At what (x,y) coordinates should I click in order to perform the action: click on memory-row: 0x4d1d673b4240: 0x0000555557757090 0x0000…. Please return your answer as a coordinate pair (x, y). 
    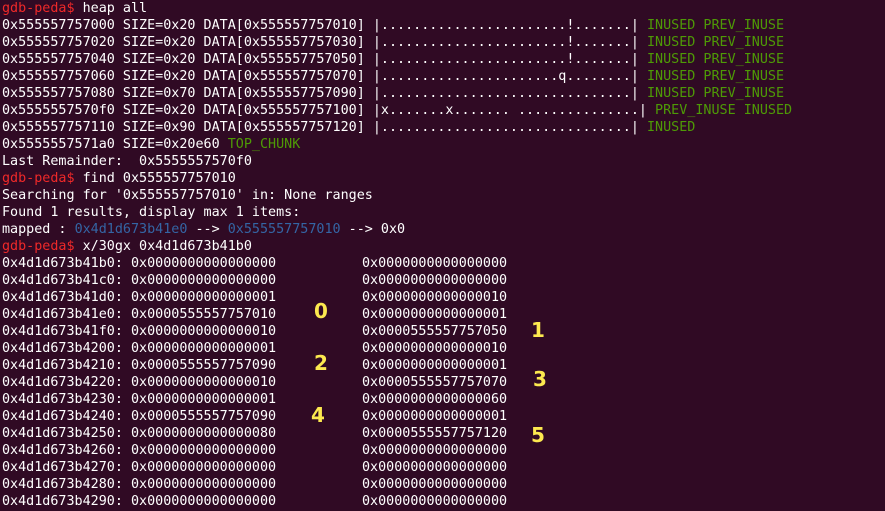
    Looking at the image, I should click on (254, 416).